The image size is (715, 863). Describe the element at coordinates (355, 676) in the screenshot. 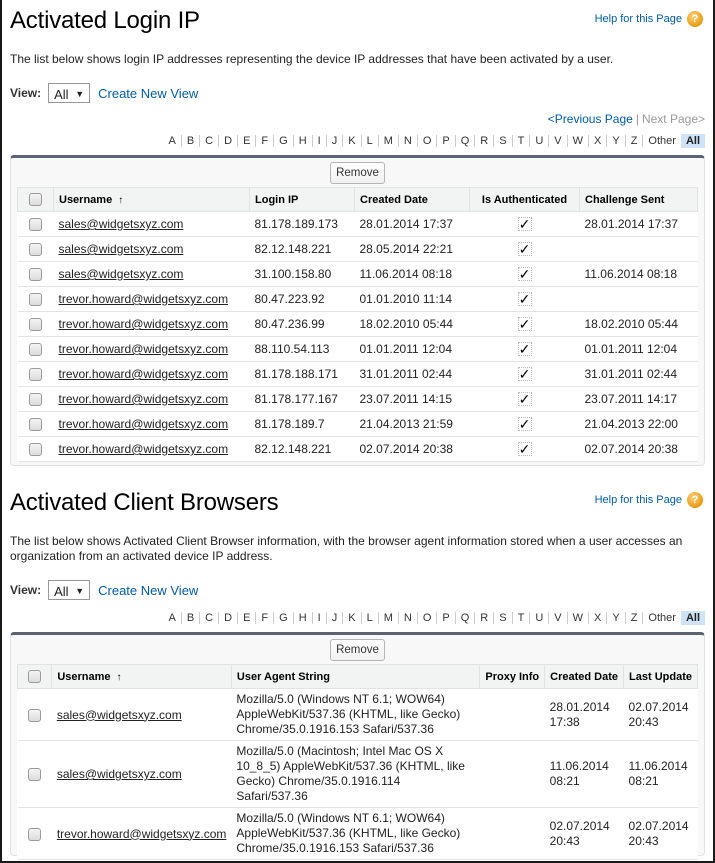

I see `column-header-user-agent-string: User Agent String` at that location.